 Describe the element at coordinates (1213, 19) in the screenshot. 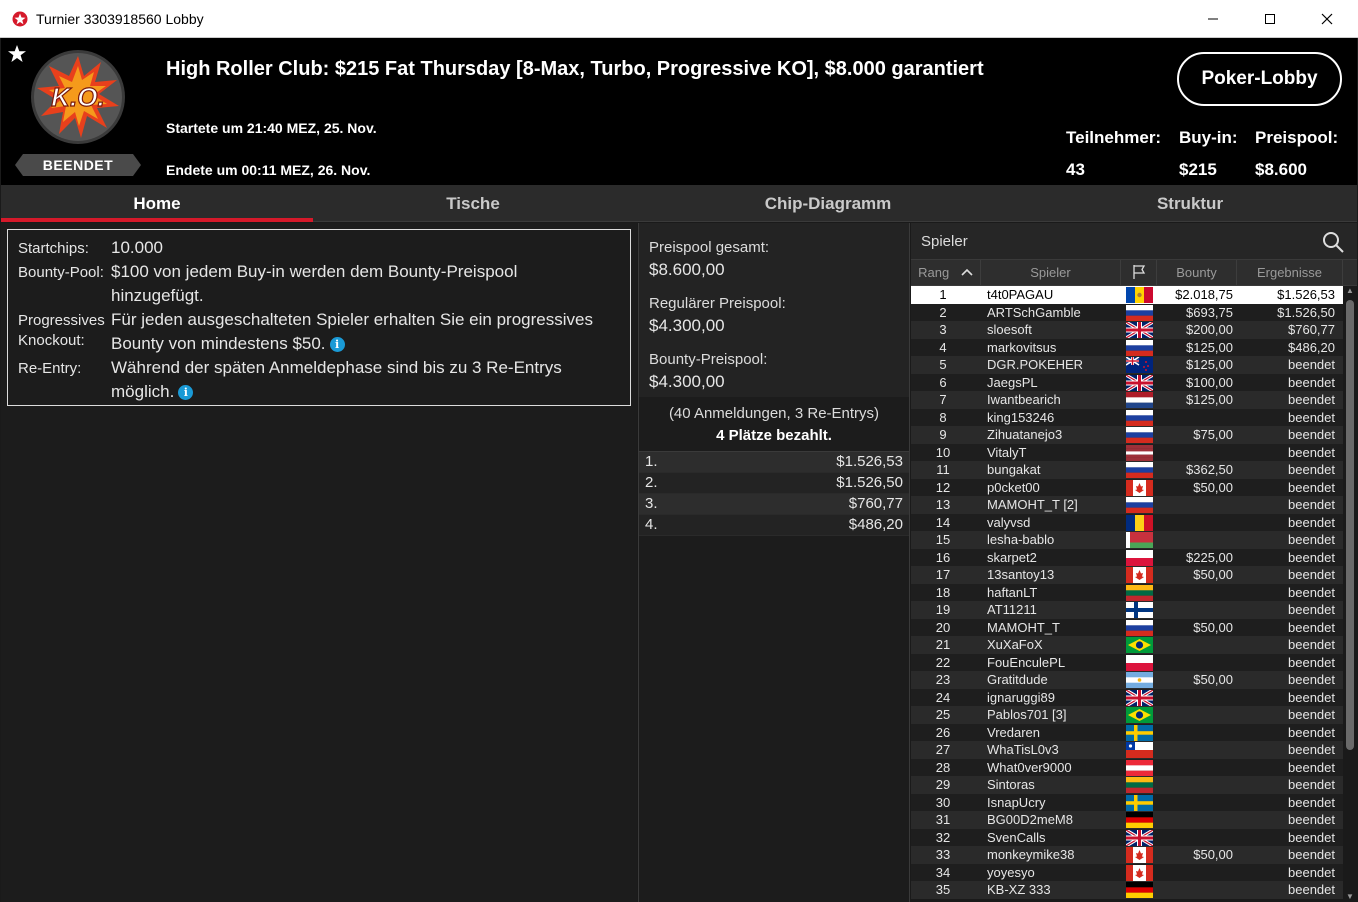

I see `minimize-button` at that location.